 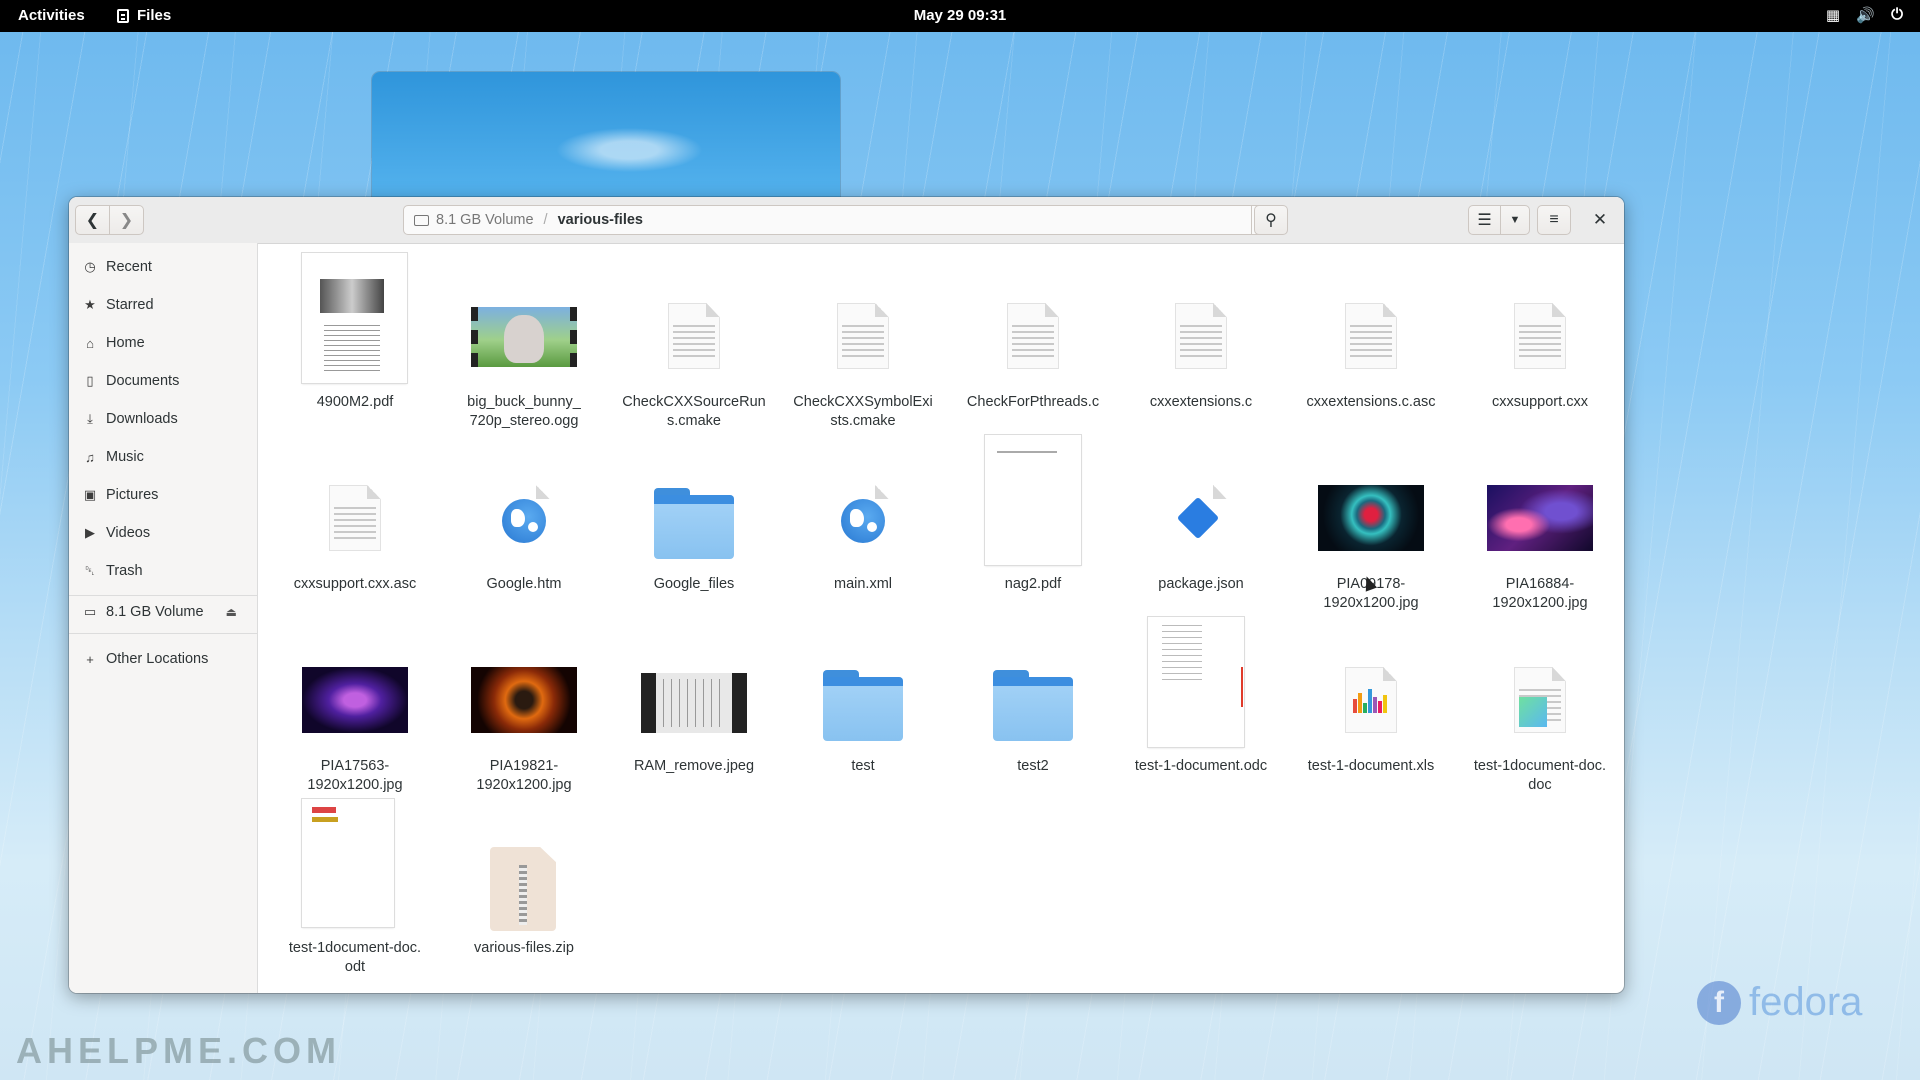 What do you see at coordinates (163, 267) in the screenshot?
I see `sidebar-item-recent: ◷ Recent` at bounding box center [163, 267].